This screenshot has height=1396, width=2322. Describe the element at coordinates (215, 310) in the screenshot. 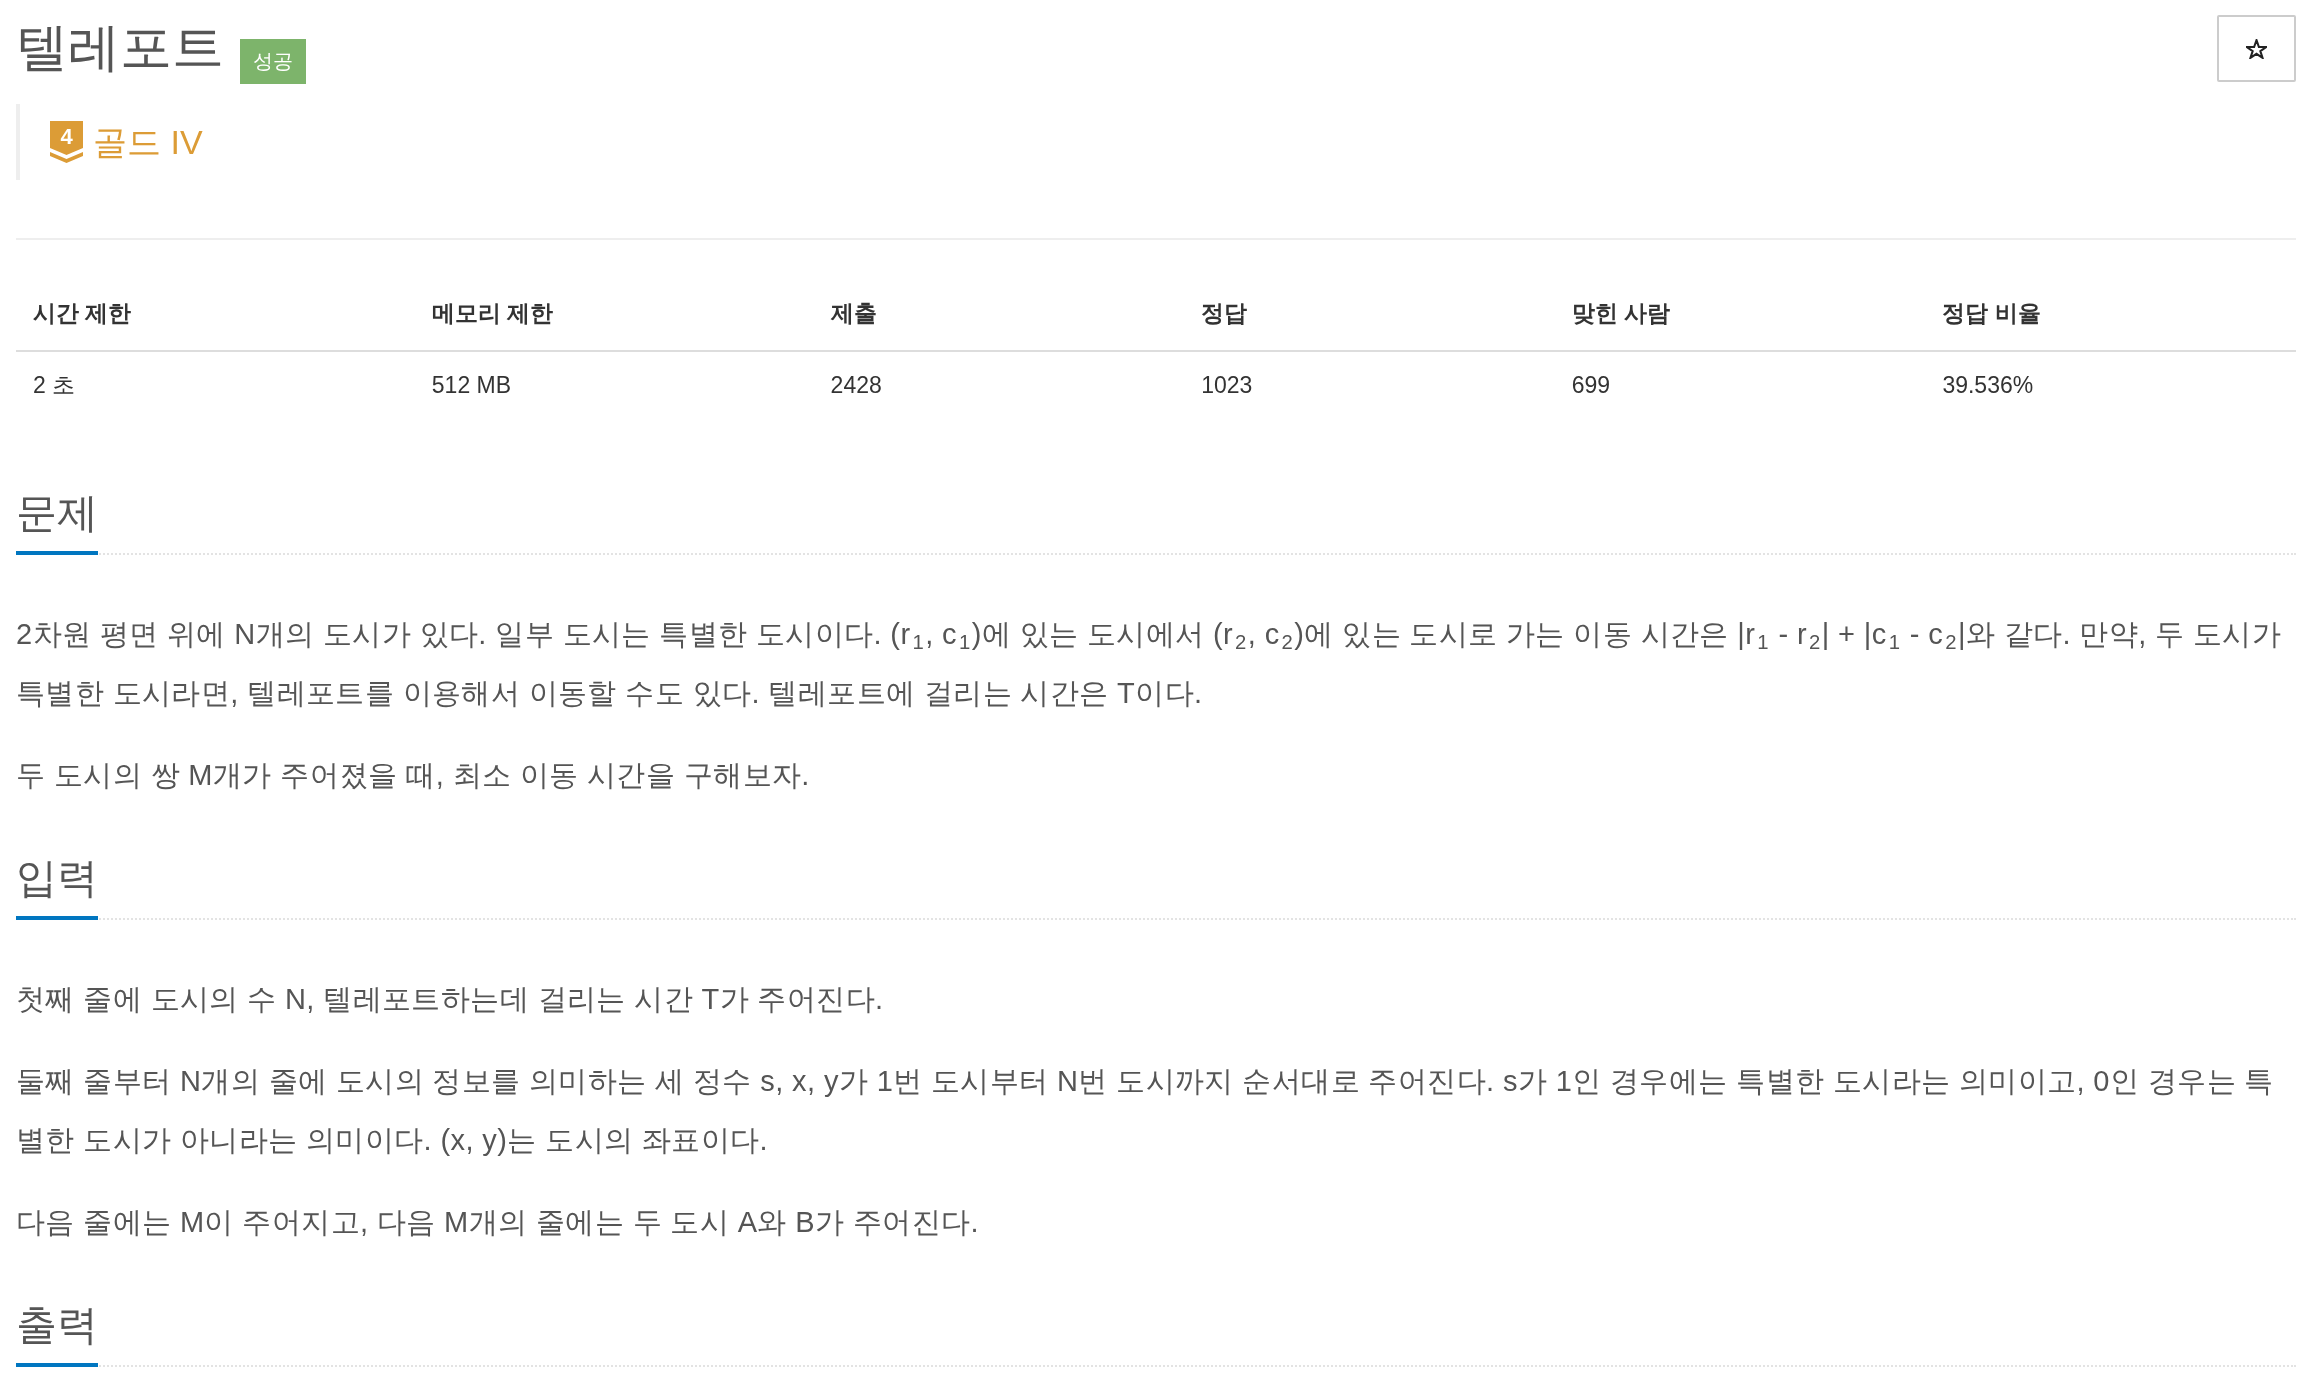

I see `column-header: 시간 제한` at that location.